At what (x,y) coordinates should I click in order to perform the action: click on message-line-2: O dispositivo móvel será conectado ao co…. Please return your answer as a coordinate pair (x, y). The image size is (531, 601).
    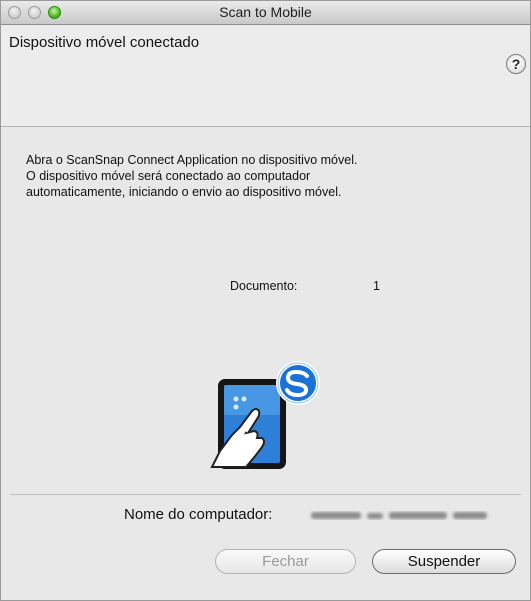
    Looking at the image, I should click on (168, 176).